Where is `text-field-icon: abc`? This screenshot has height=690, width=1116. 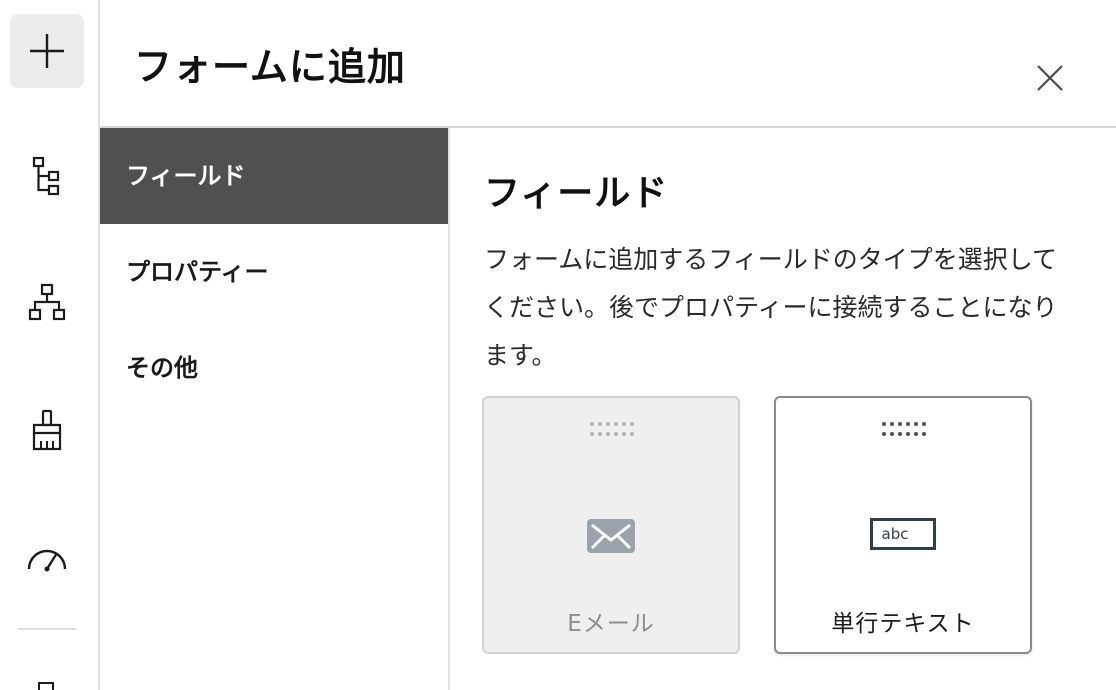 text-field-icon: abc is located at coordinates (903, 534).